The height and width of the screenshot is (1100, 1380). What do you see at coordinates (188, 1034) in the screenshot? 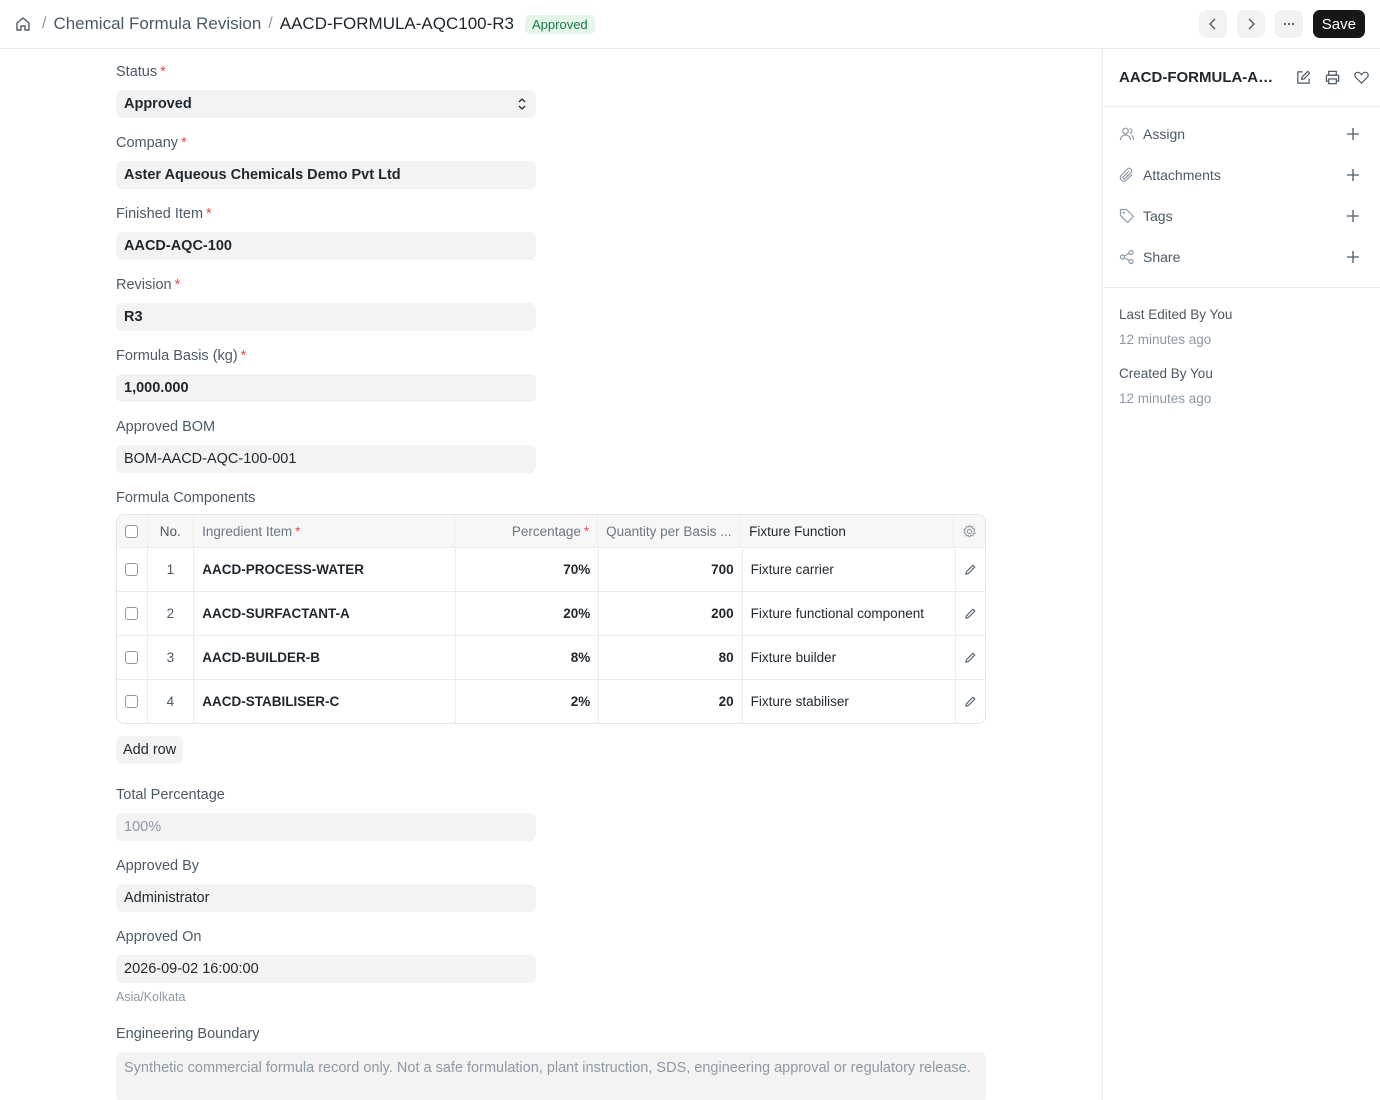
I see `engineering-boundary-label: Engineering Boundary` at bounding box center [188, 1034].